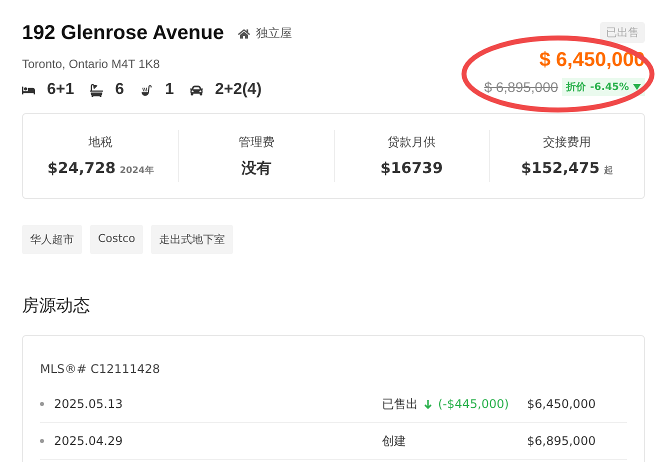  What do you see at coordinates (147, 90) in the screenshot?
I see `kitchen-icon` at bounding box center [147, 90].